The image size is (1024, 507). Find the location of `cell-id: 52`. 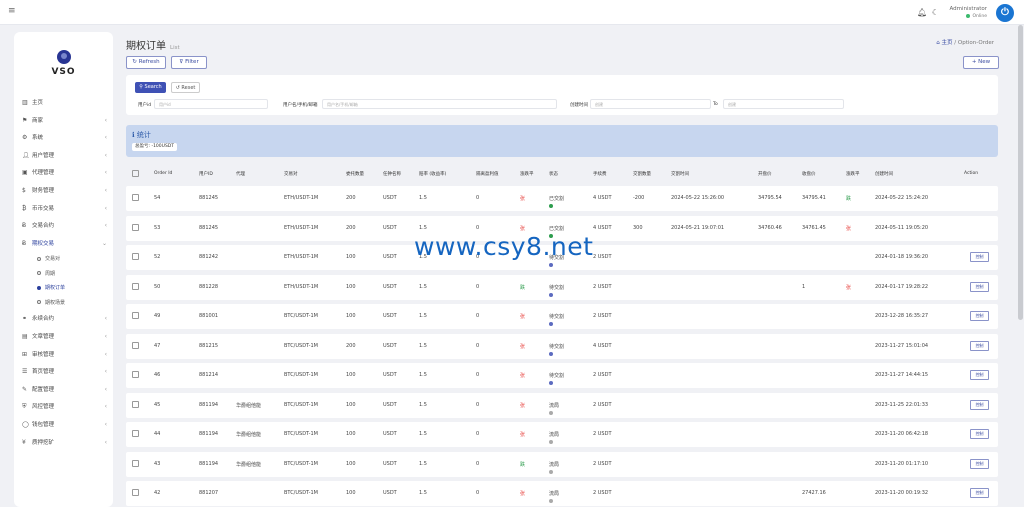

cell-id: 52 is located at coordinates (157, 257).